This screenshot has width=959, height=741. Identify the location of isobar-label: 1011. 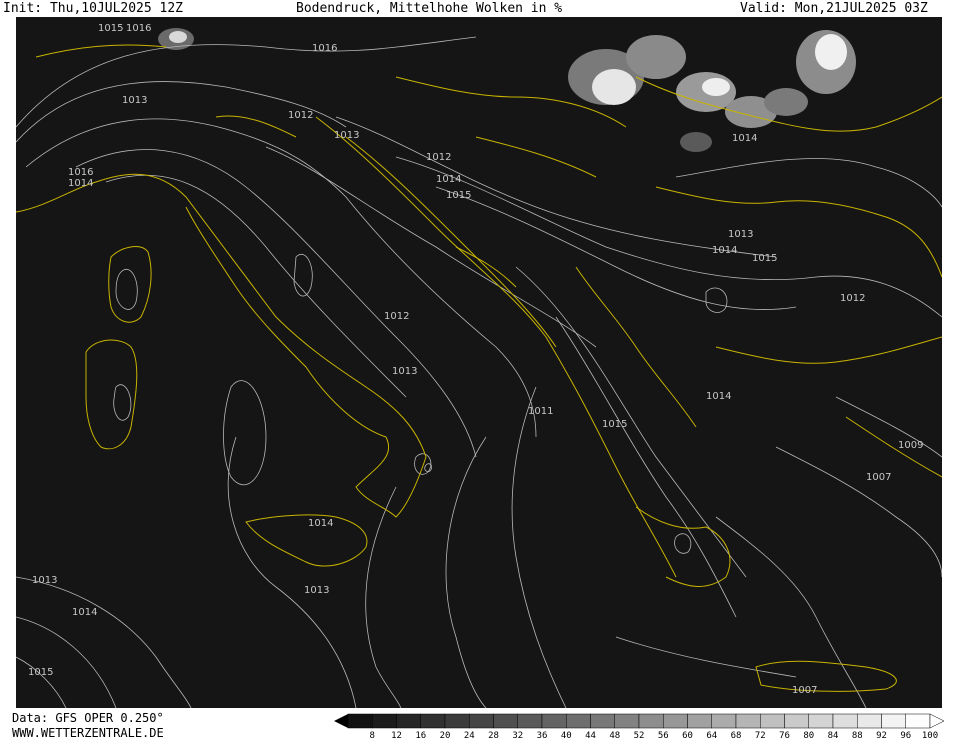
(540, 411).